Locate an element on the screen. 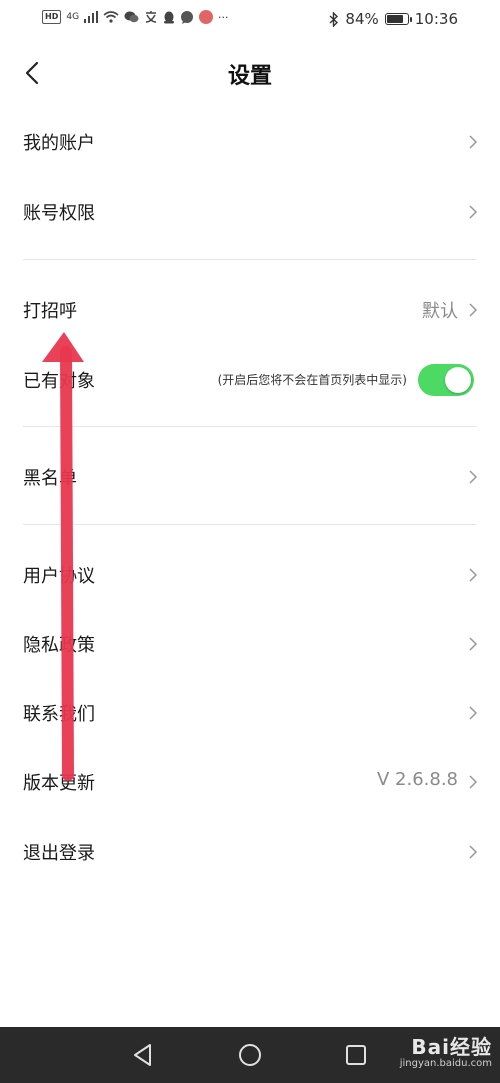 Image resolution: width=500 pixels, height=1083 pixels. translate-icon is located at coordinates (151, 17).